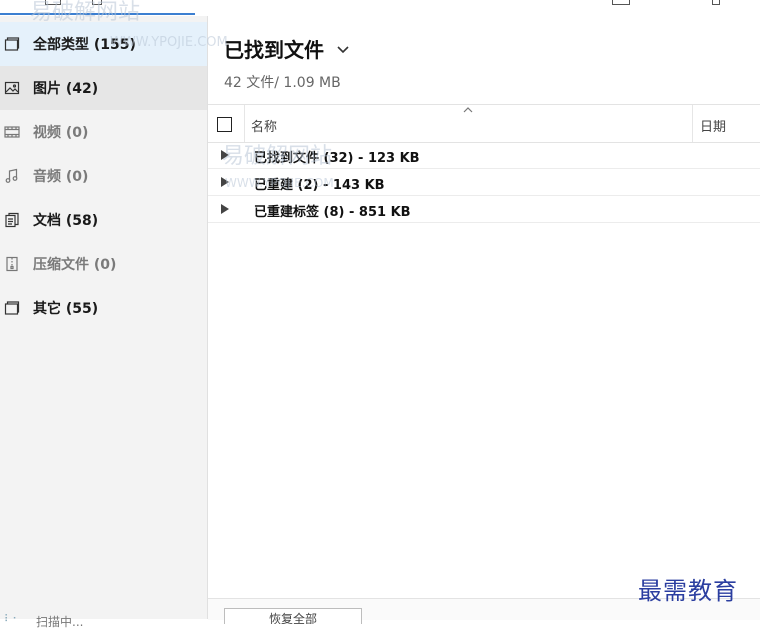 The width and height of the screenshot is (760, 630). What do you see at coordinates (264, 125) in the screenshot?
I see `column-header-name: 名称` at bounding box center [264, 125].